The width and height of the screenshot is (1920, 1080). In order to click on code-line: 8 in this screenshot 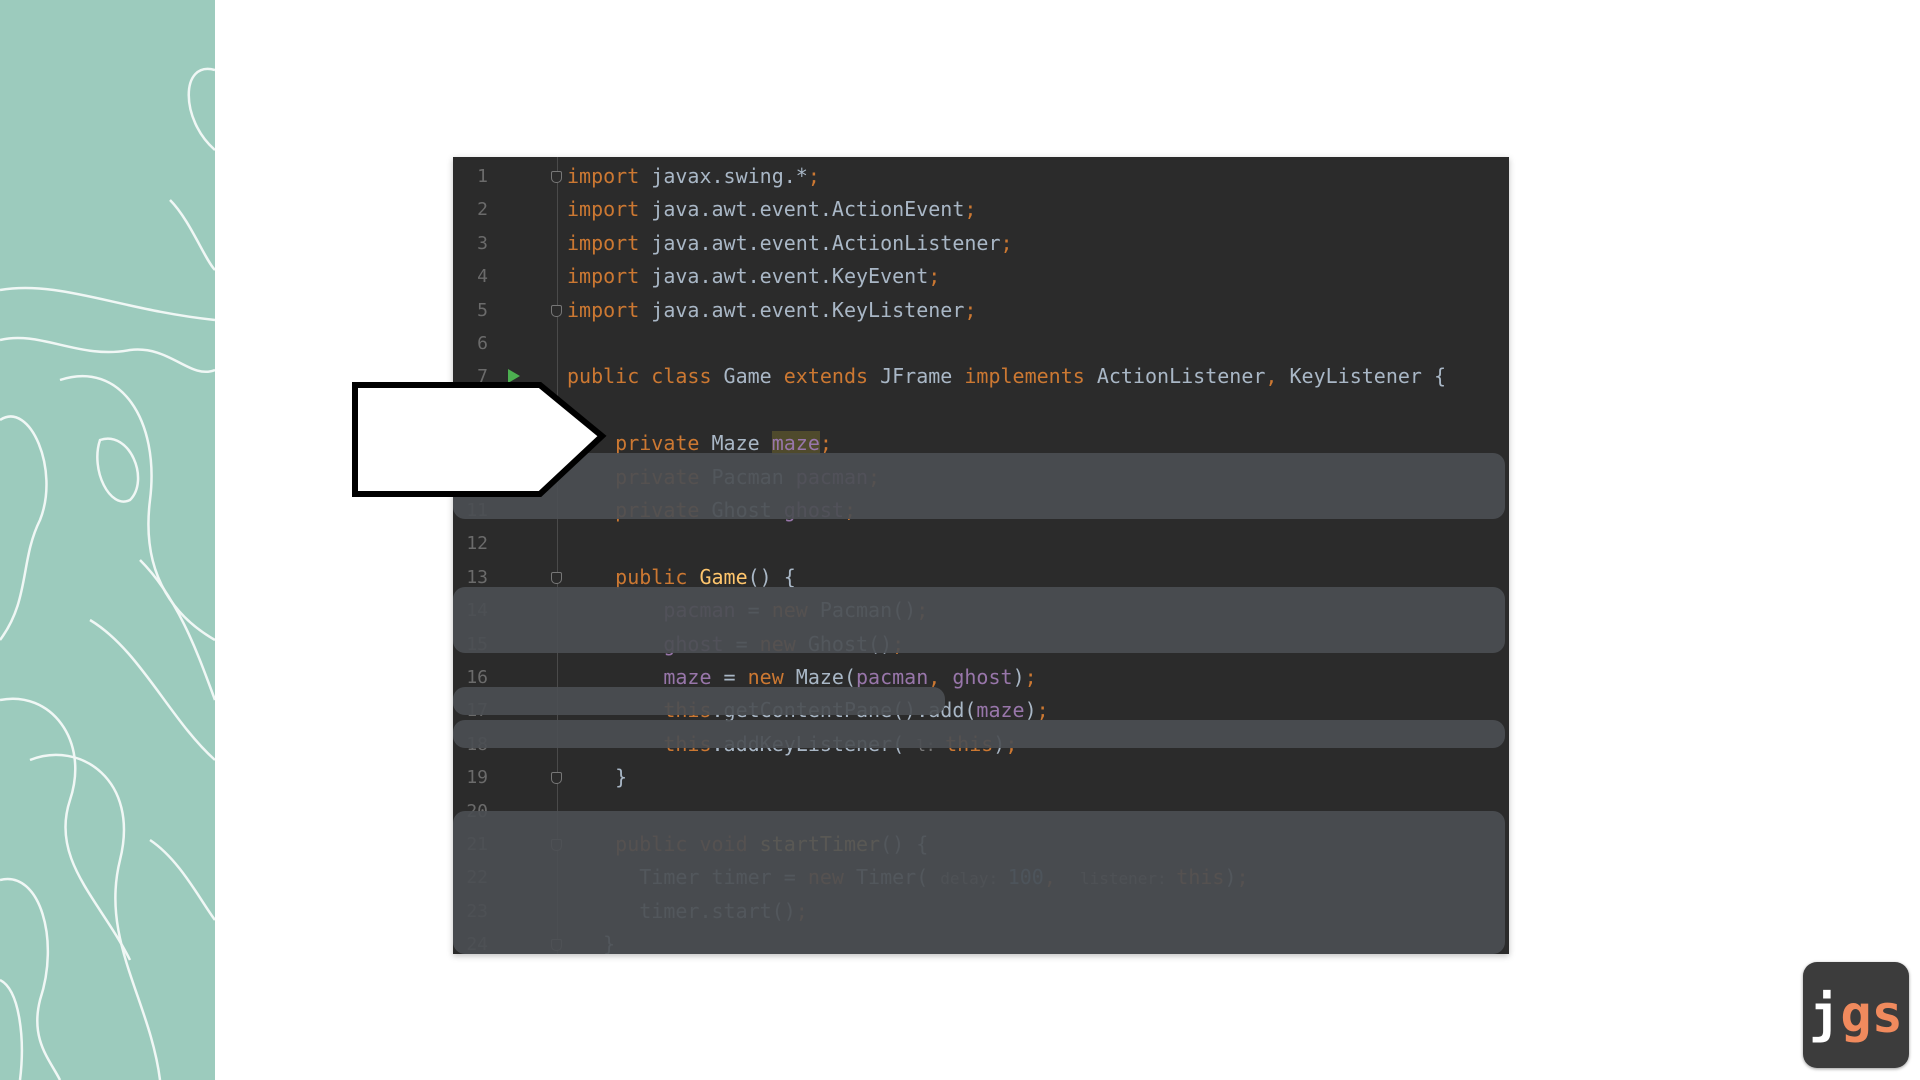, I will do `click(981, 410)`.